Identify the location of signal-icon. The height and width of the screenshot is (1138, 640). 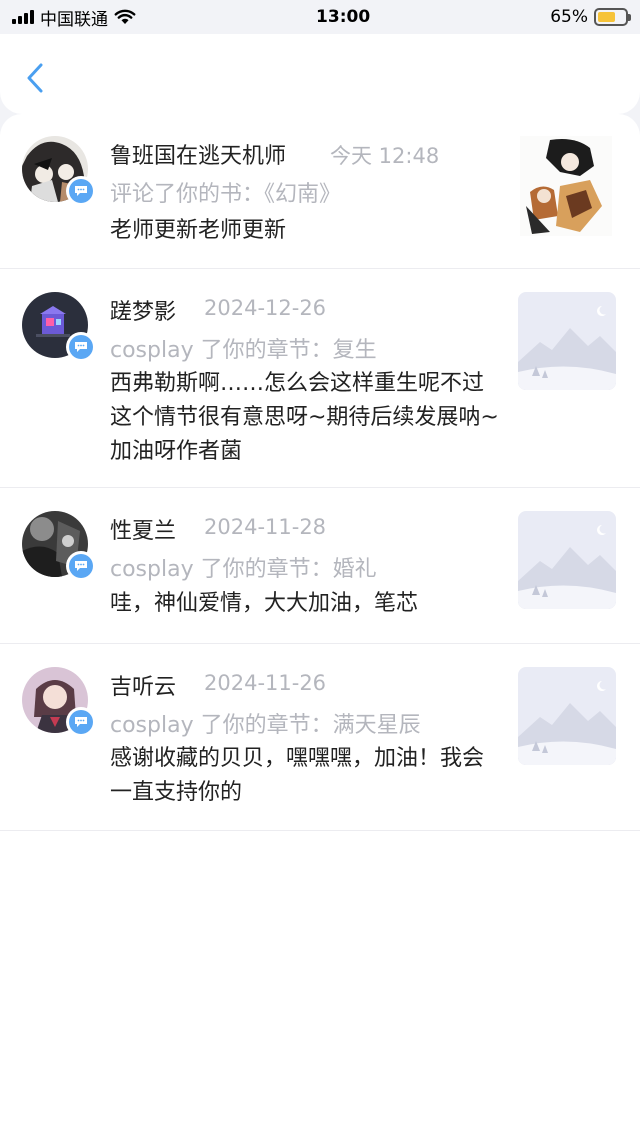
(23, 17).